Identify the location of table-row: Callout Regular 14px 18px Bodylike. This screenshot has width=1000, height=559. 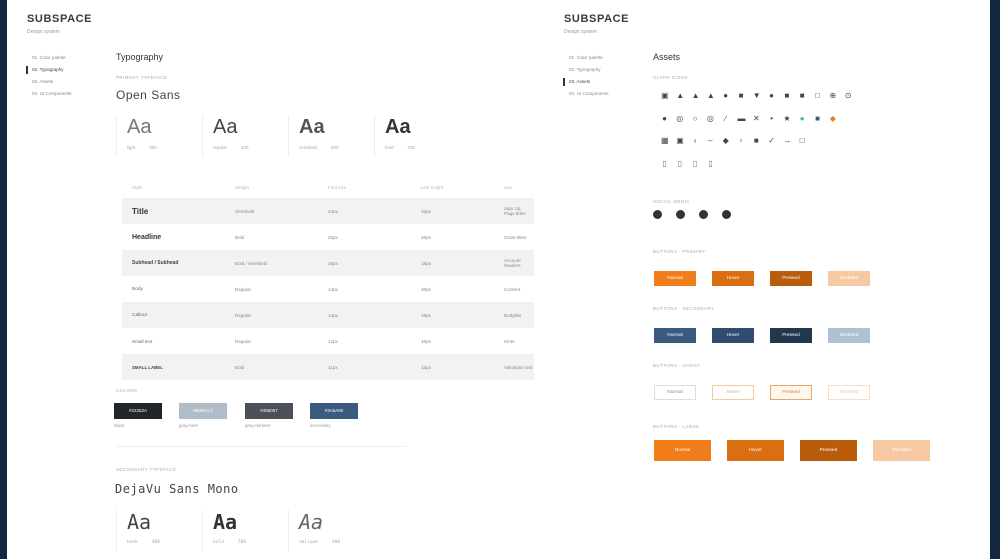
(328, 315).